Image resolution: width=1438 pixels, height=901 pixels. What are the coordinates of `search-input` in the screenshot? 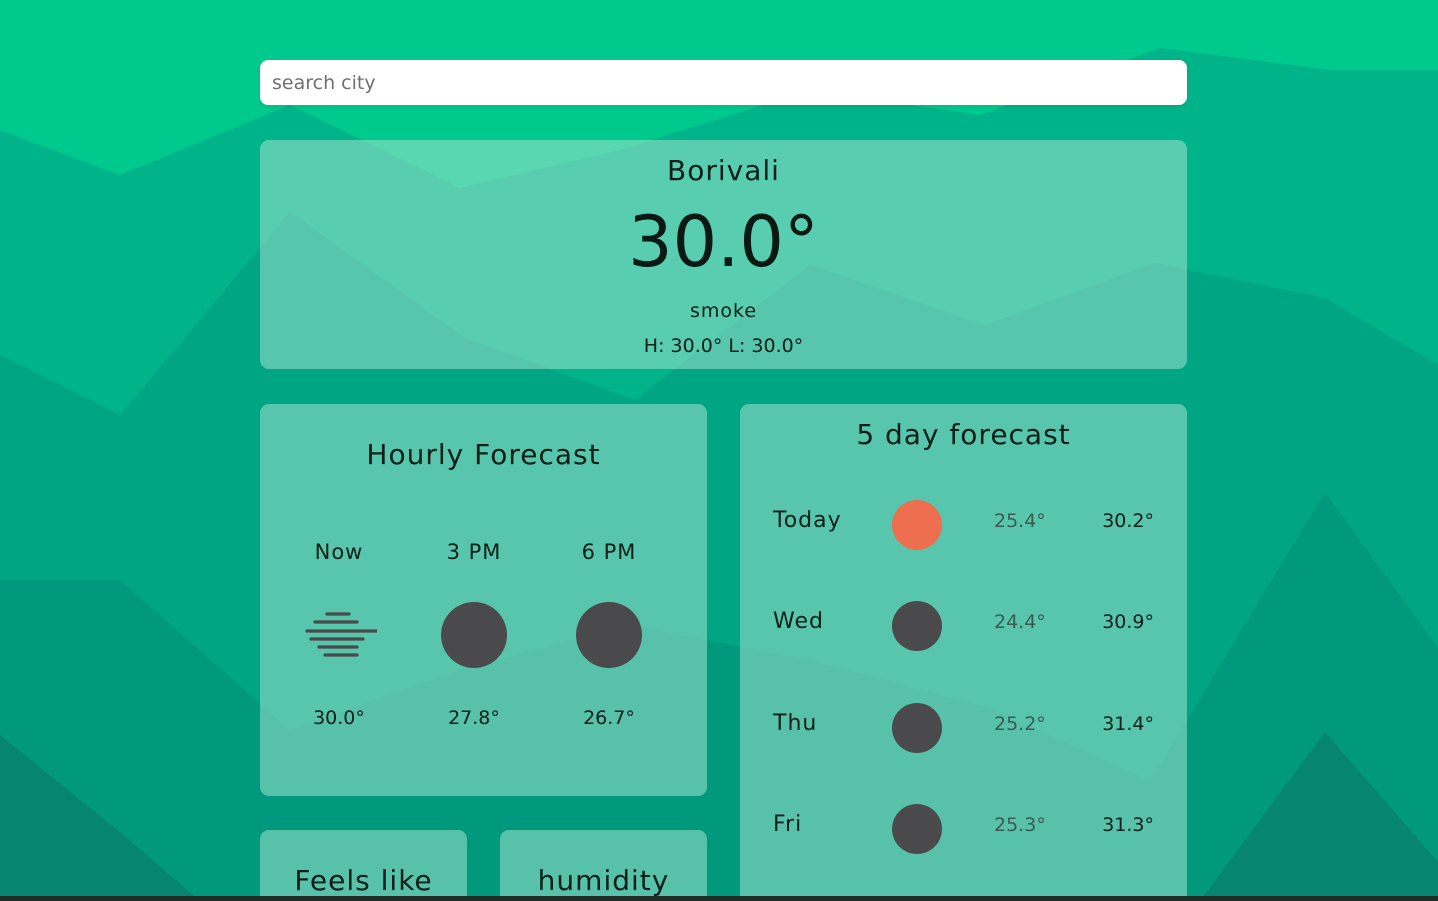 It's located at (723, 82).